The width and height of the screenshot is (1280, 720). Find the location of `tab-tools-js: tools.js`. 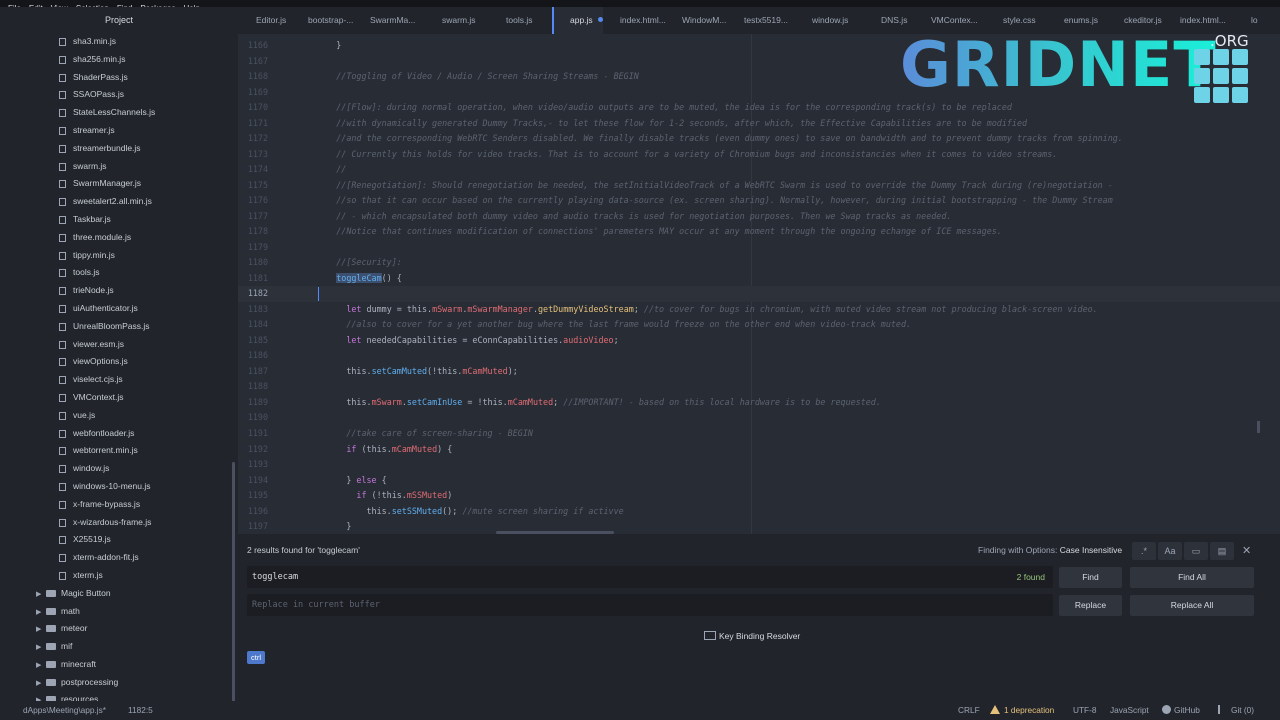

tab-tools-js: tools.js is located at coordinates (519, 20).